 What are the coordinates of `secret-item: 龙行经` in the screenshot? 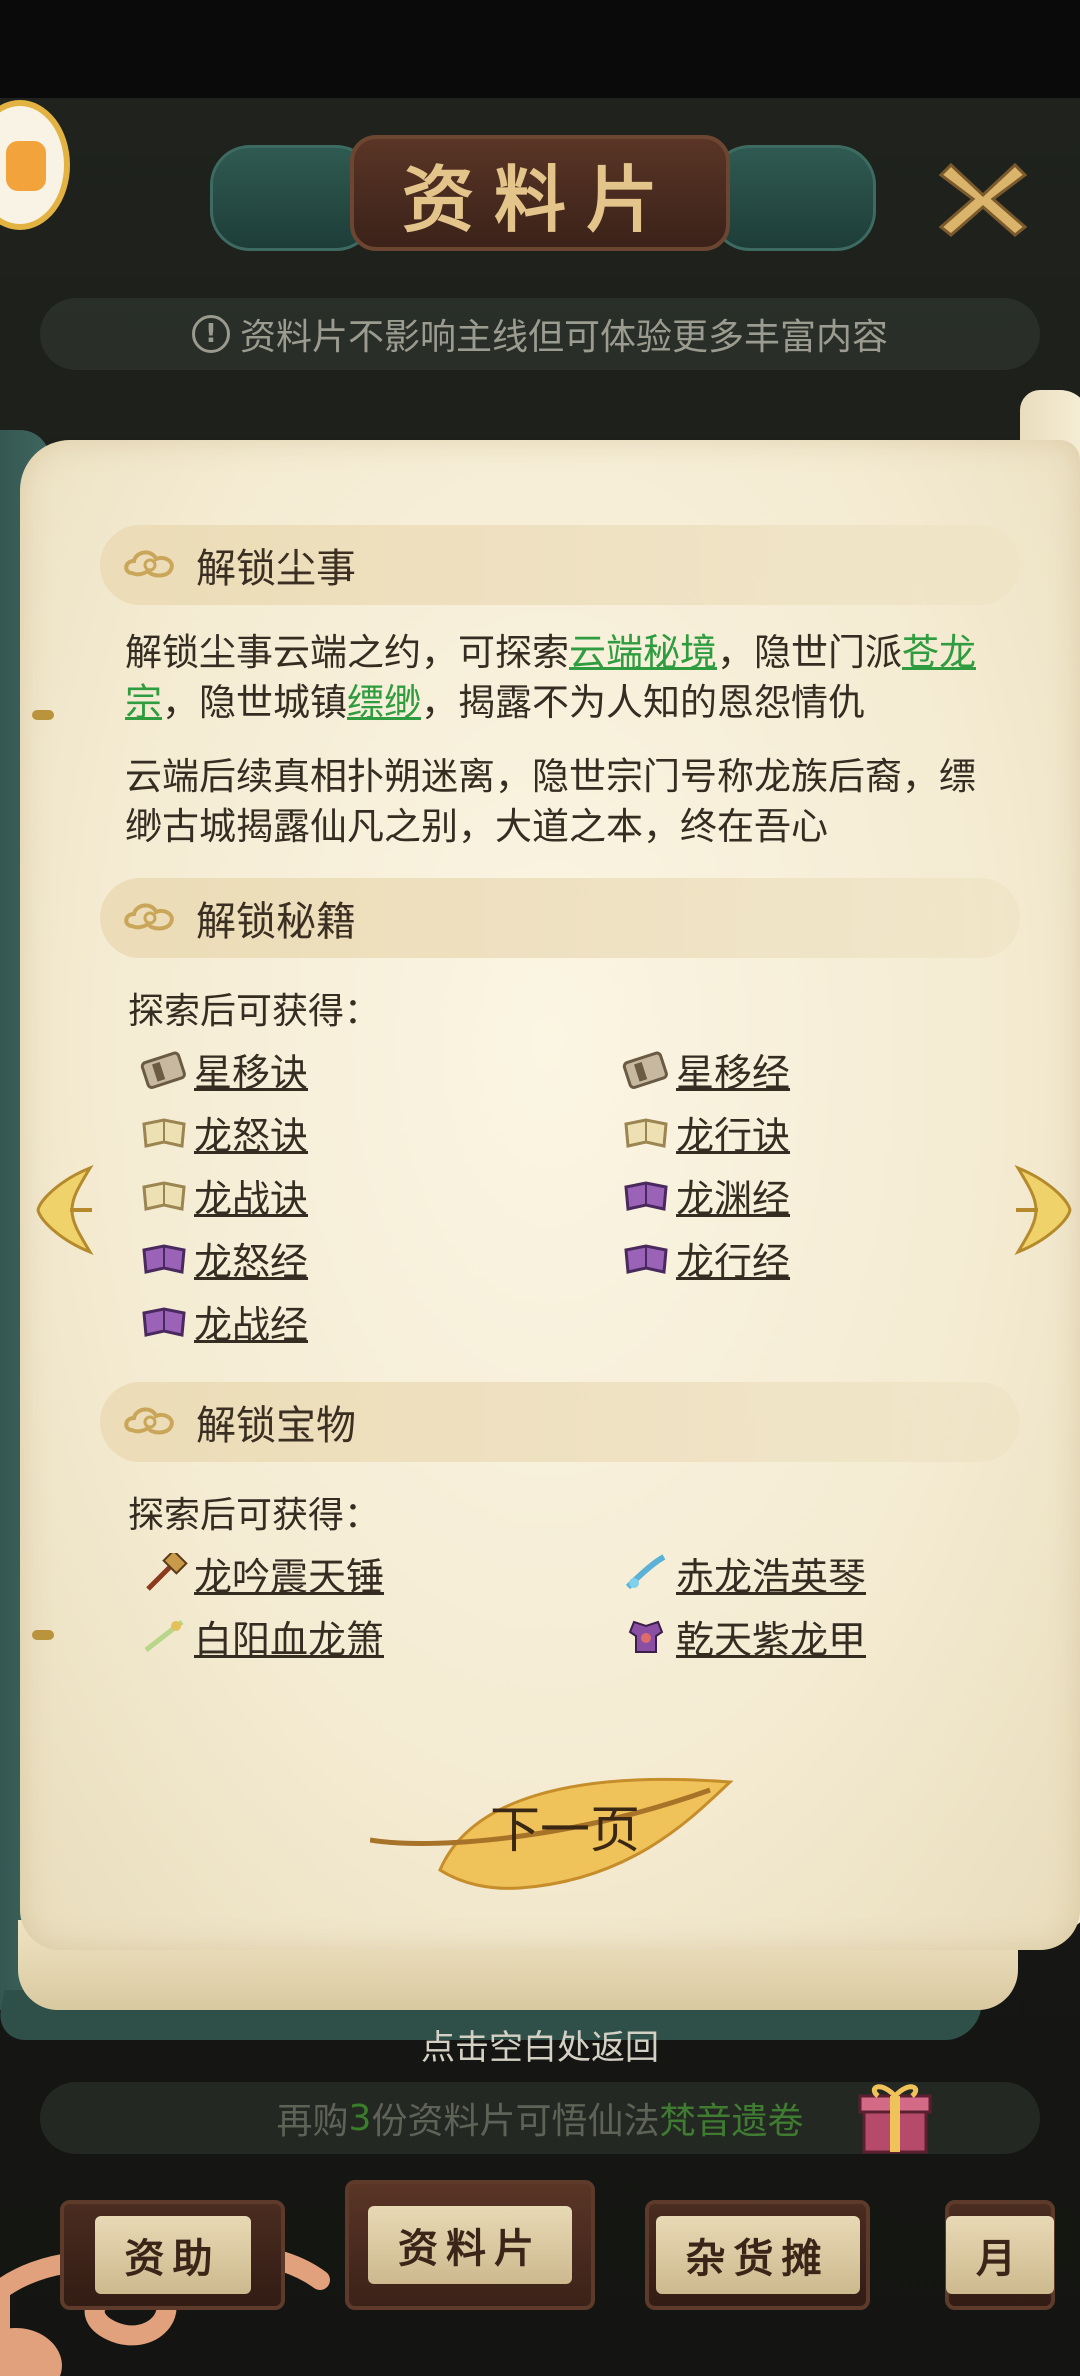 It's located at (706, 1258).